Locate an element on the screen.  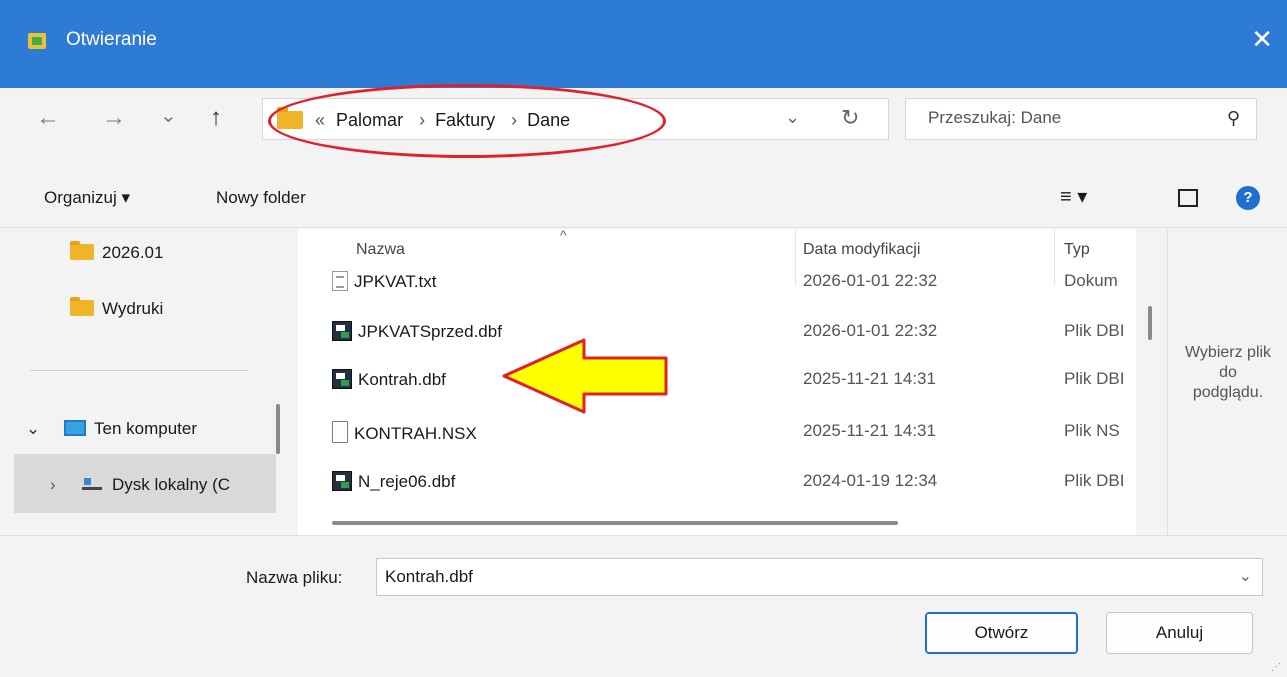
computer-icon is located at coordinates (75, 428).